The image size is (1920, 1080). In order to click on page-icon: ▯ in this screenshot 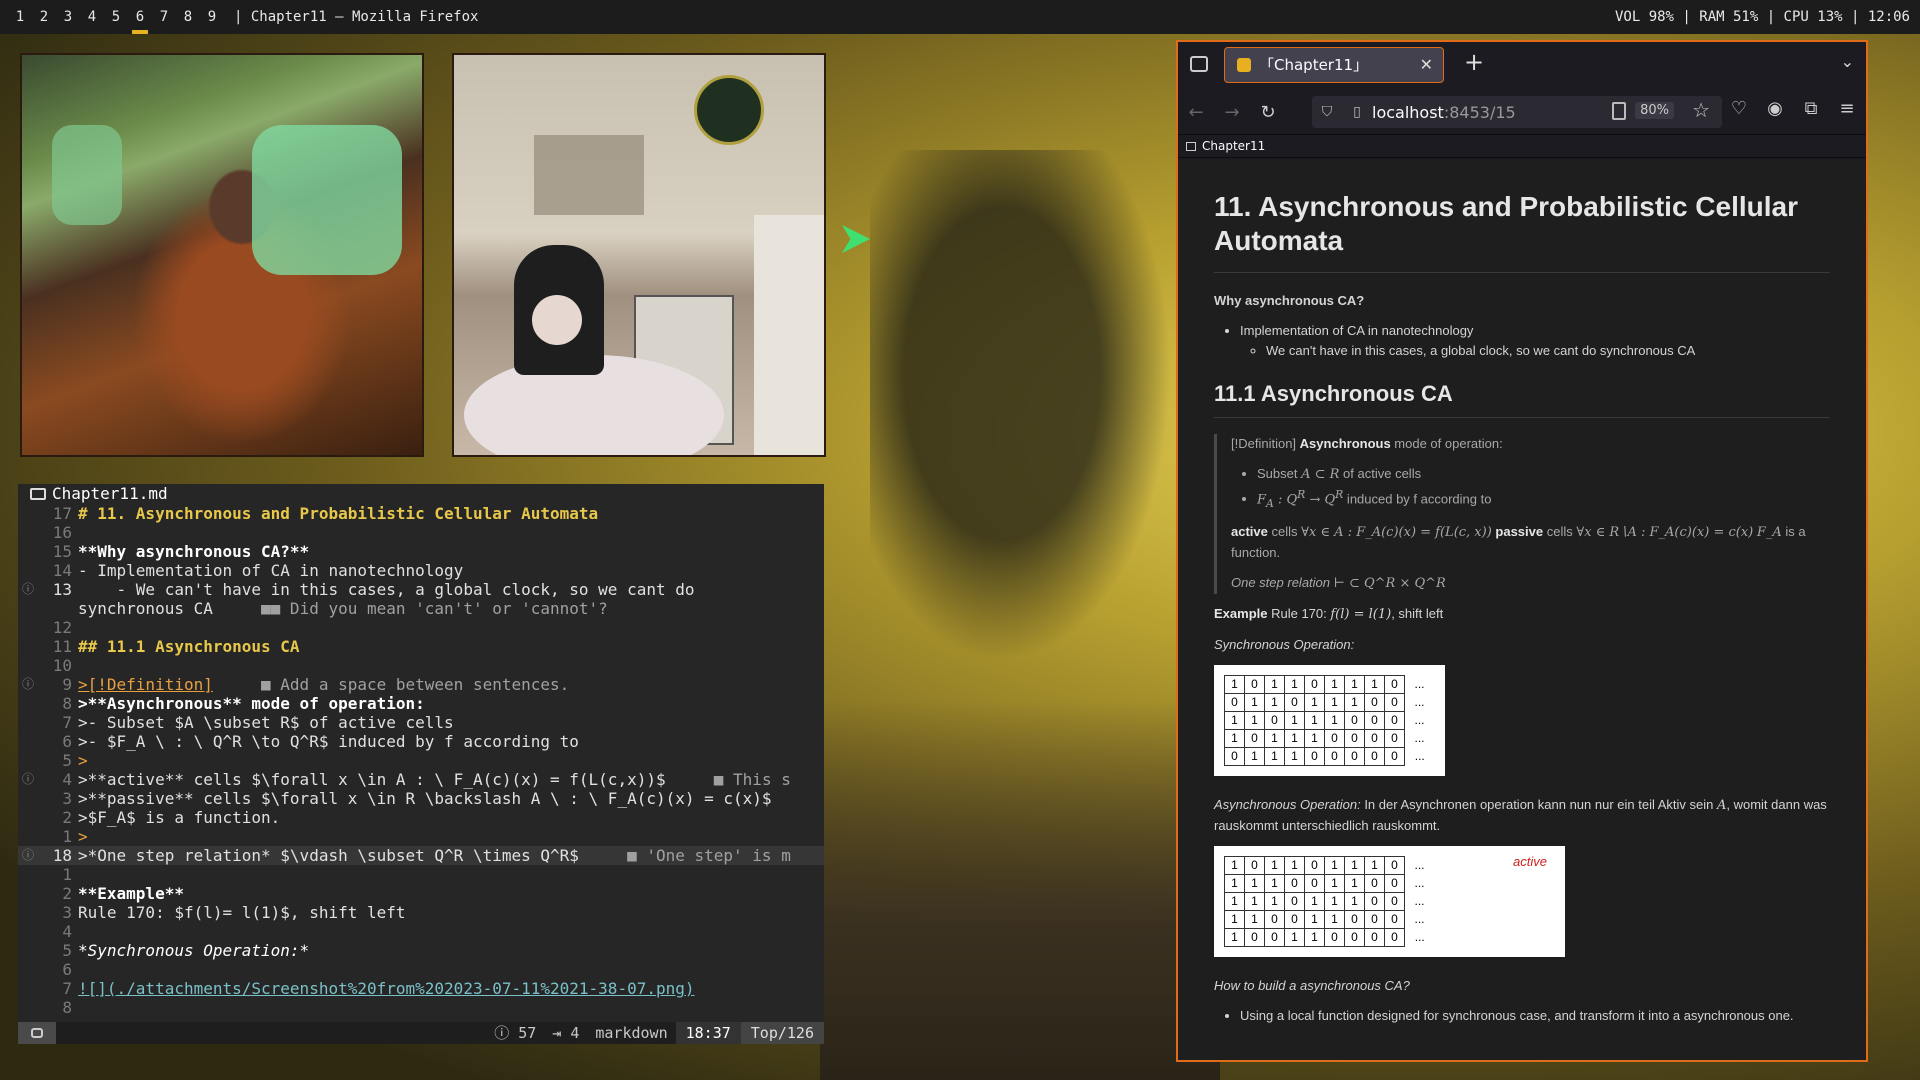, I will do `click(1357, 112)`.